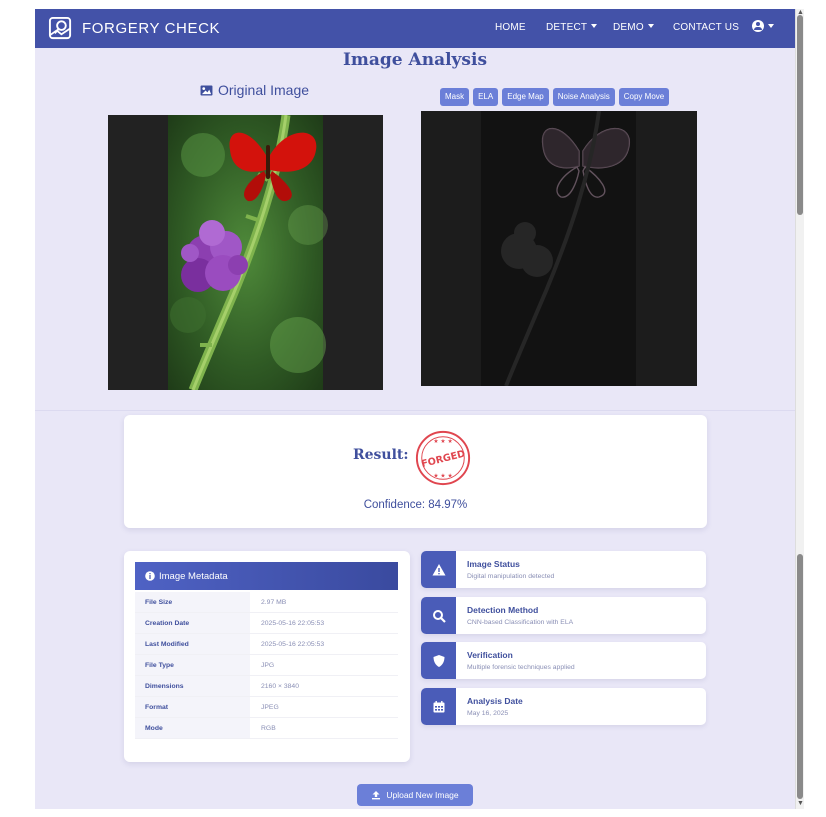  What do you see at coordinates (493, 564) in the screenshot?
I see `status-title: Image Status` at bounding box center [493, 564].